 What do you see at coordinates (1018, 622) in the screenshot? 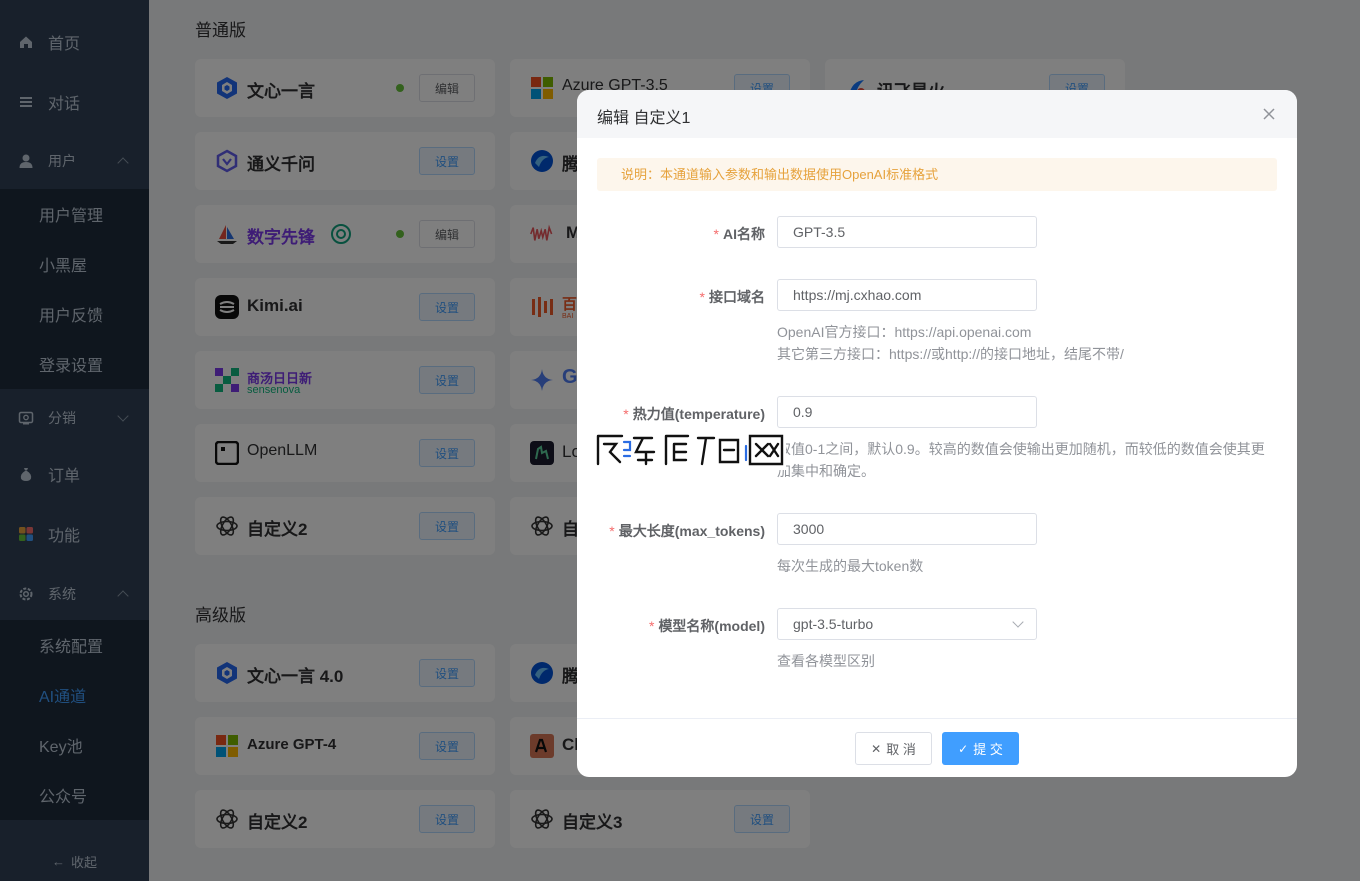
I see `chevron-down-icon` at bounding box center [1018, 622].